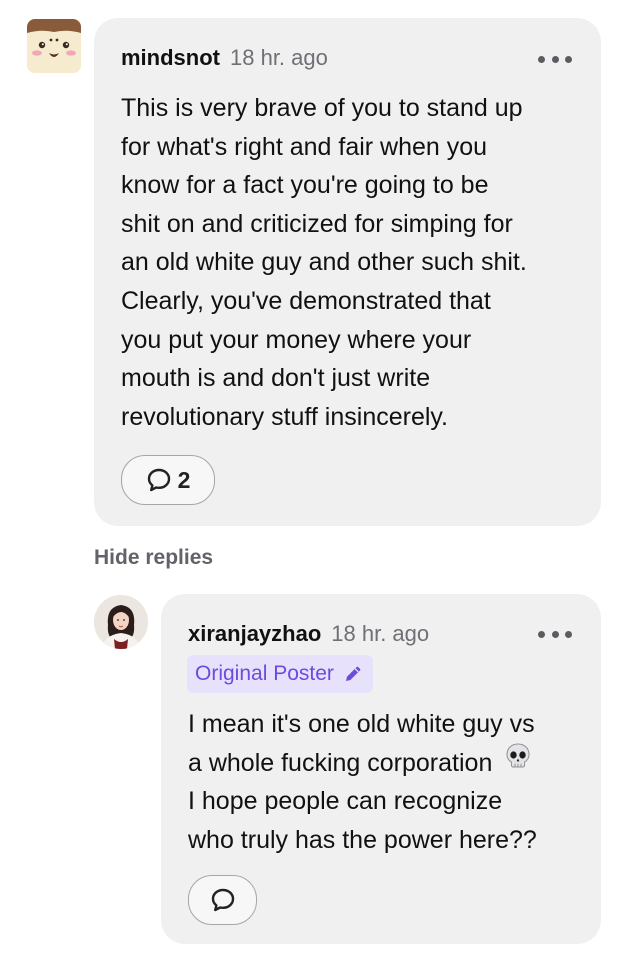 Image resolution: width=628 pixels, height=960 pixels. What do you see at coordinates (285, 416) in the screenshot?
I see `comment-line: revolutionary stuff insincerely.` at bounding box center [285, 416].